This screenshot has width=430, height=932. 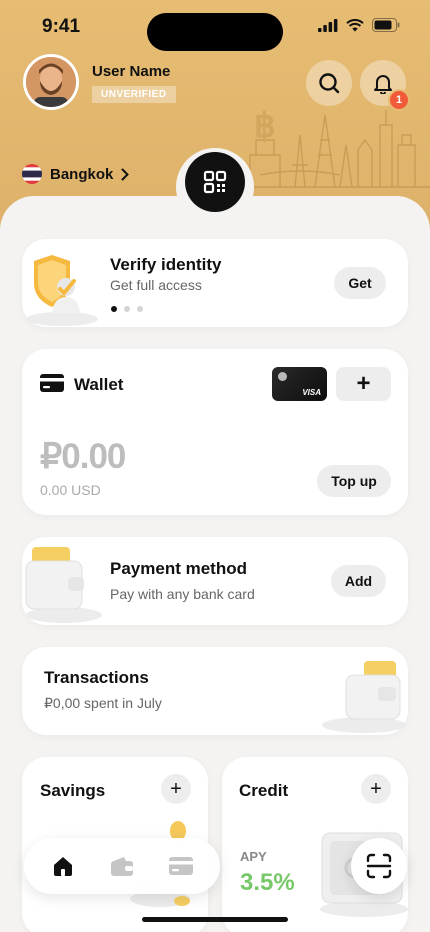 I want to click on user-name: User Name, so click(x=131, y=71).